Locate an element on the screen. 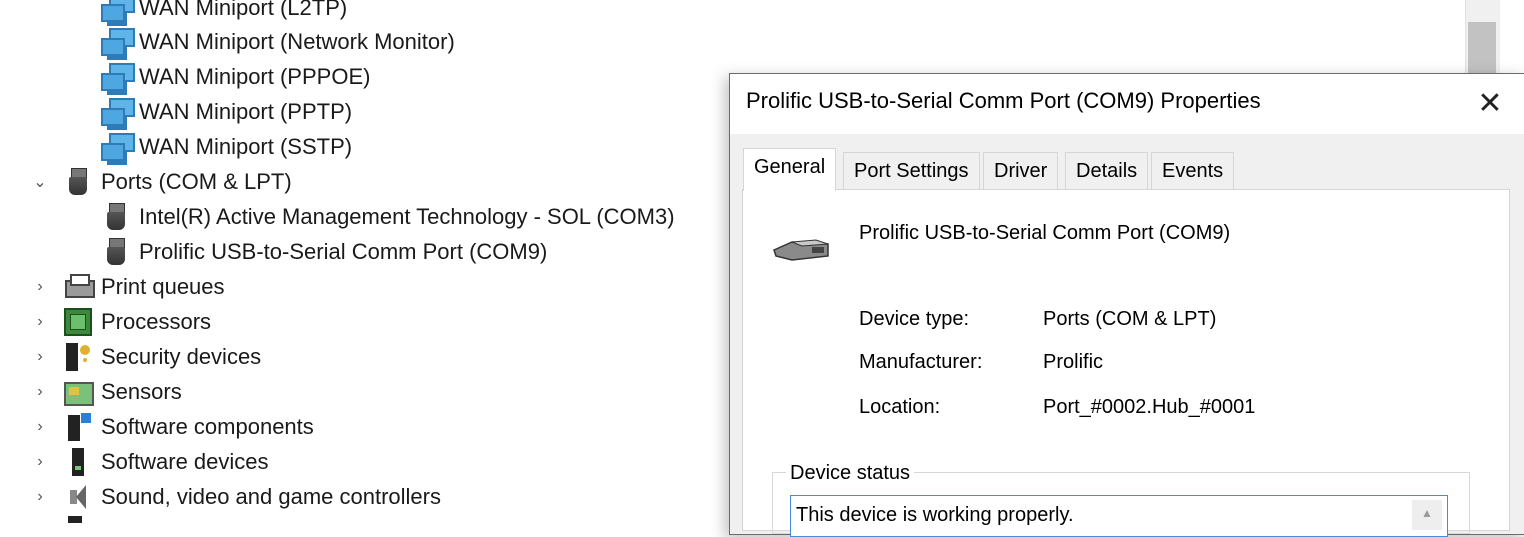 The height and width of the screenshot is (537, 1524). close-icon: ✕ is located at coordinates (1490, 106).